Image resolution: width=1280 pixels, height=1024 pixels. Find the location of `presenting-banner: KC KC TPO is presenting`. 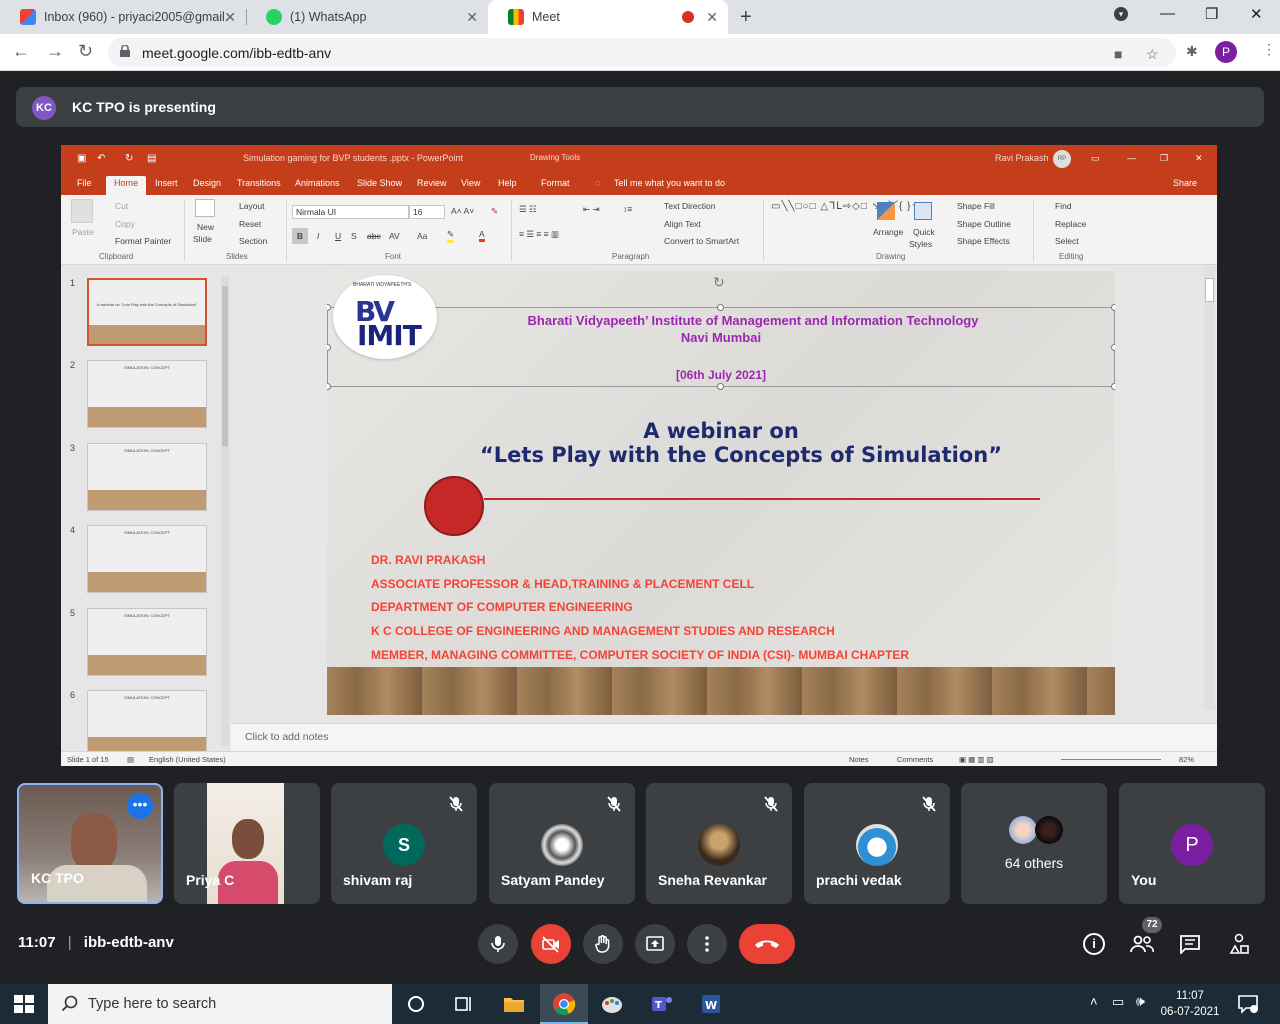

presenting-banner: KC KC TPO is presenting is located at coordinates (640, 107).